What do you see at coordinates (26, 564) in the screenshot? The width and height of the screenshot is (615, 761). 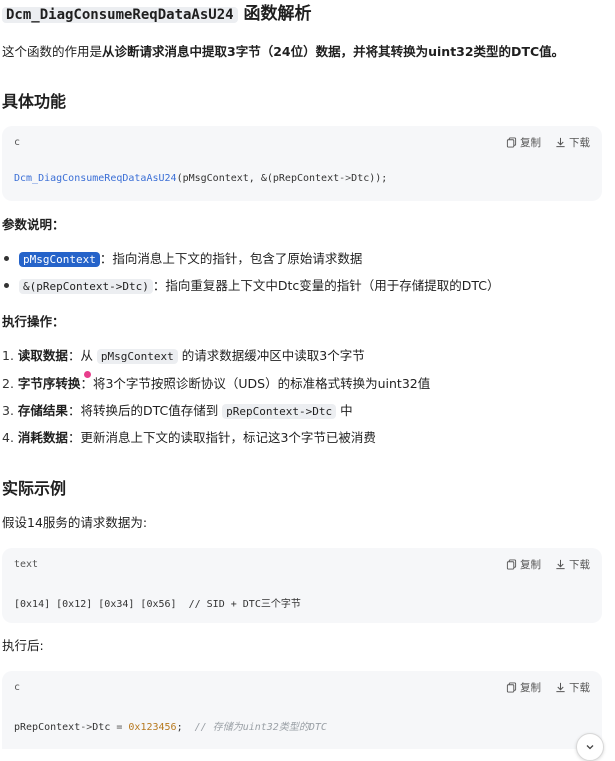 I see `code-lang-label: text` at bounding box center [26, 564].